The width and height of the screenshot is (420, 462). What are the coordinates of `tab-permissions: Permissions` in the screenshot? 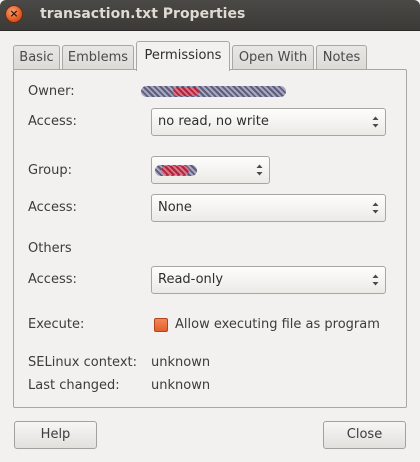 It's located at (183, 56).